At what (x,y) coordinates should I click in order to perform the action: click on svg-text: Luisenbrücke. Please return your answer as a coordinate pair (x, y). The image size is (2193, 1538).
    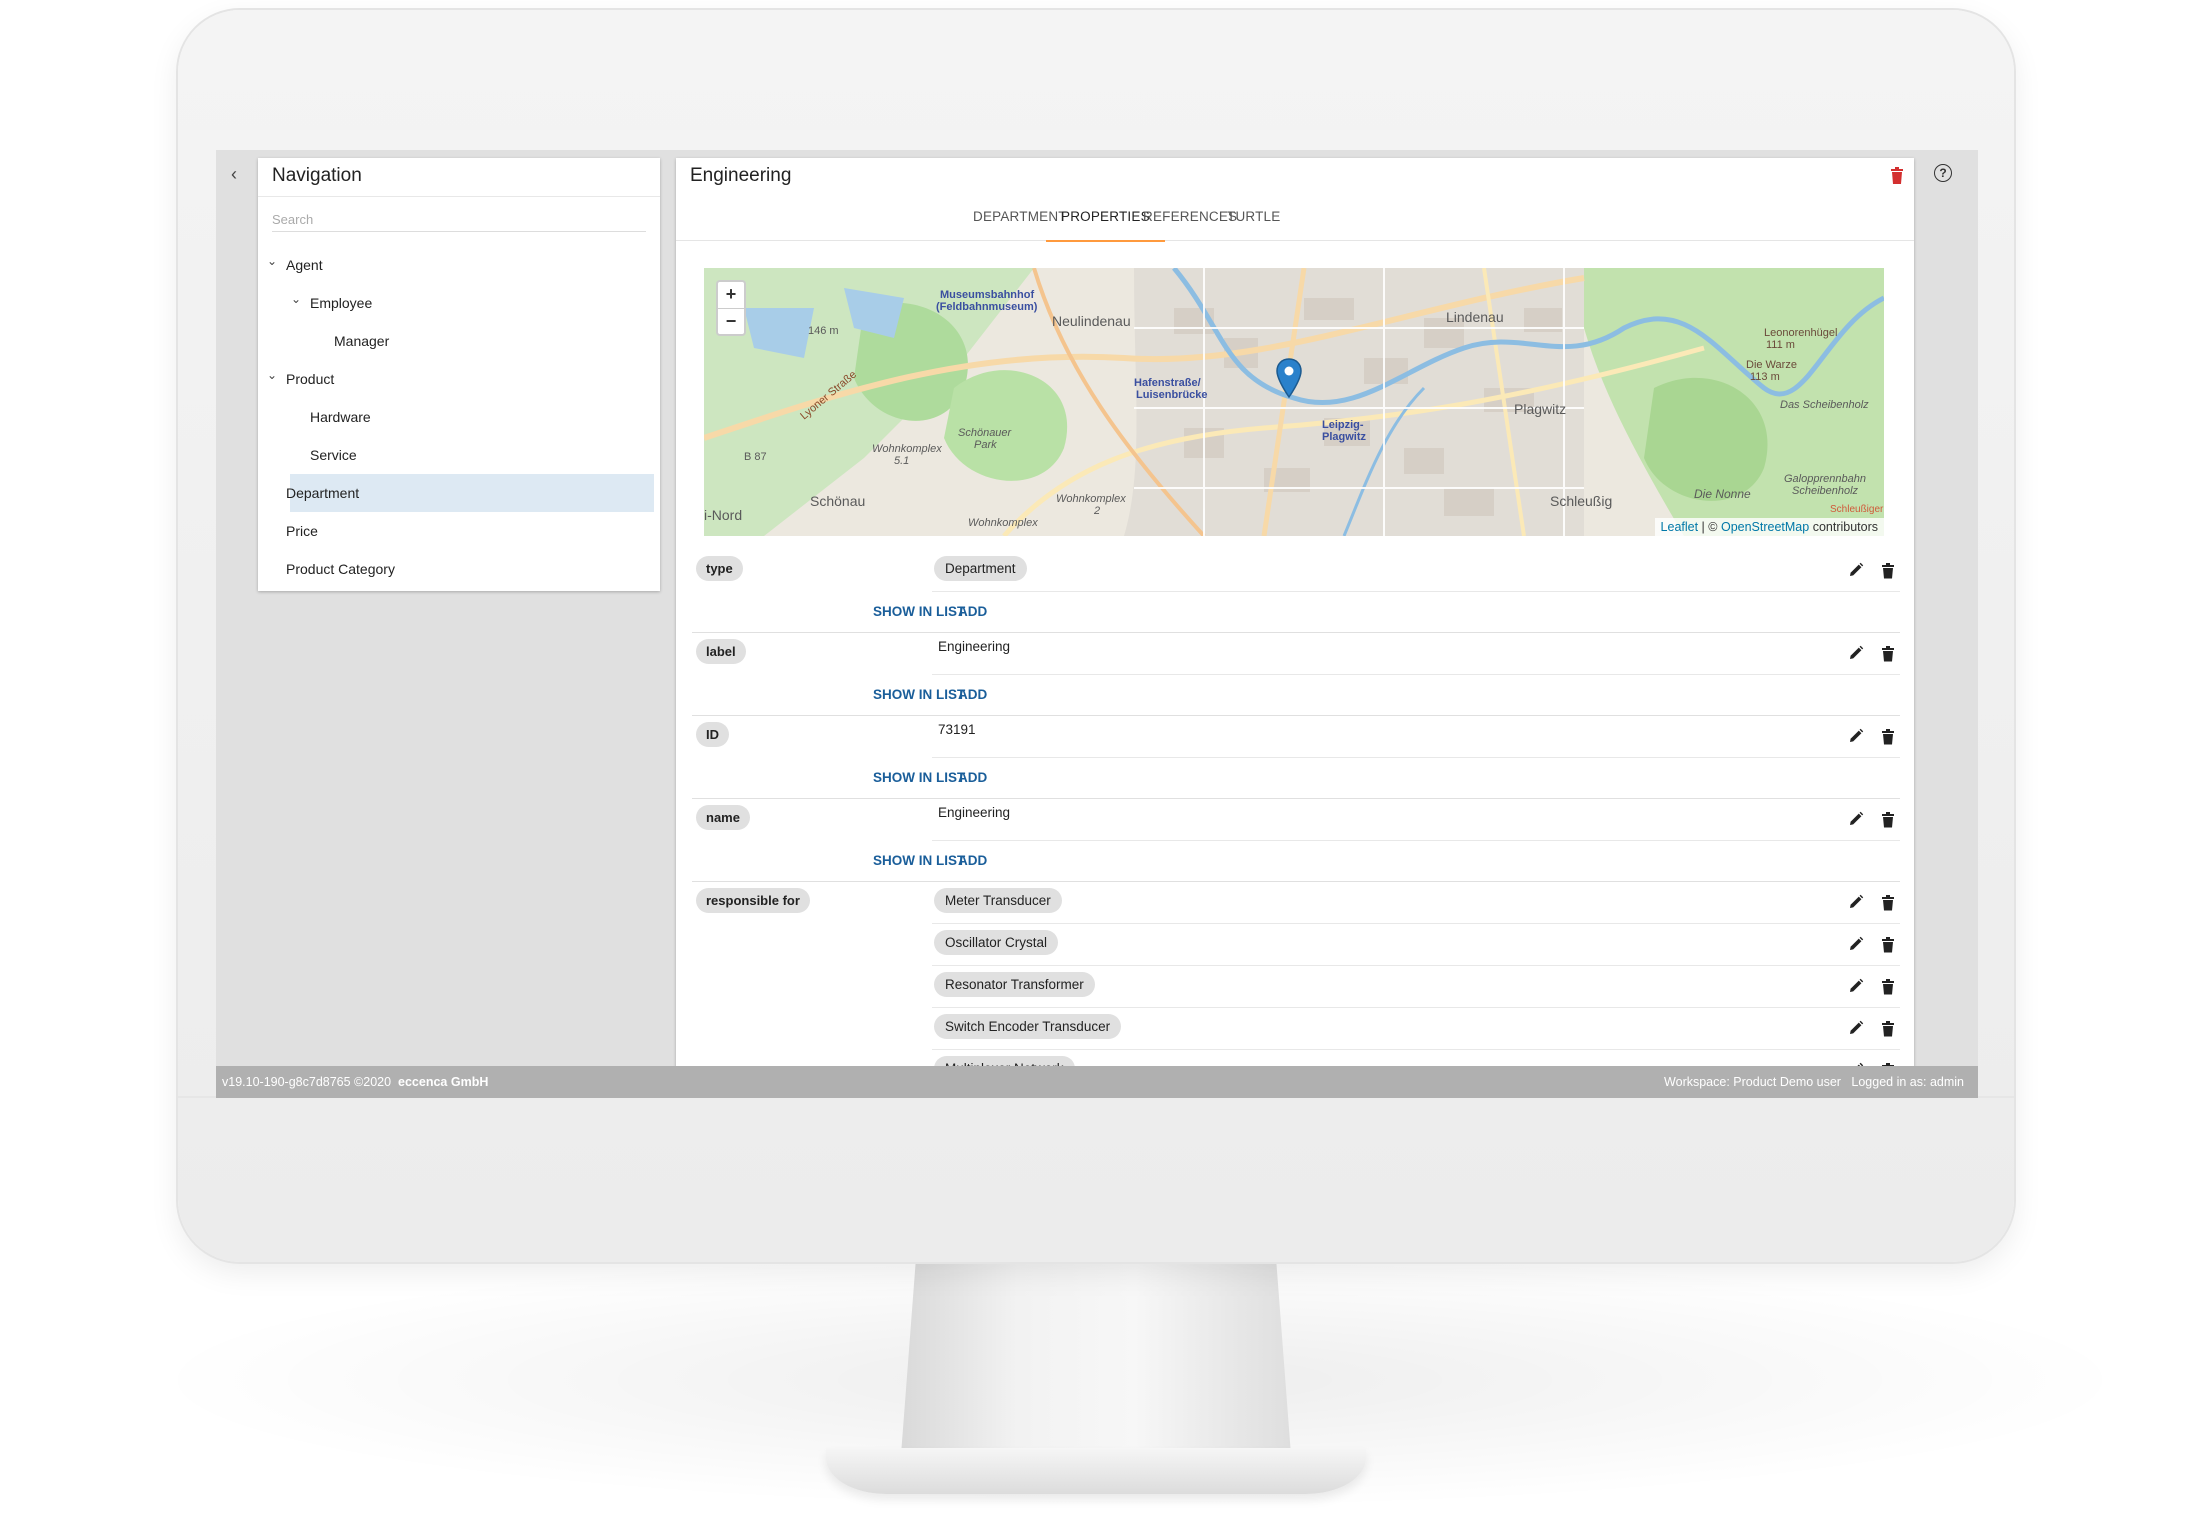
    Looking at the image, I should click on (1172, 395).